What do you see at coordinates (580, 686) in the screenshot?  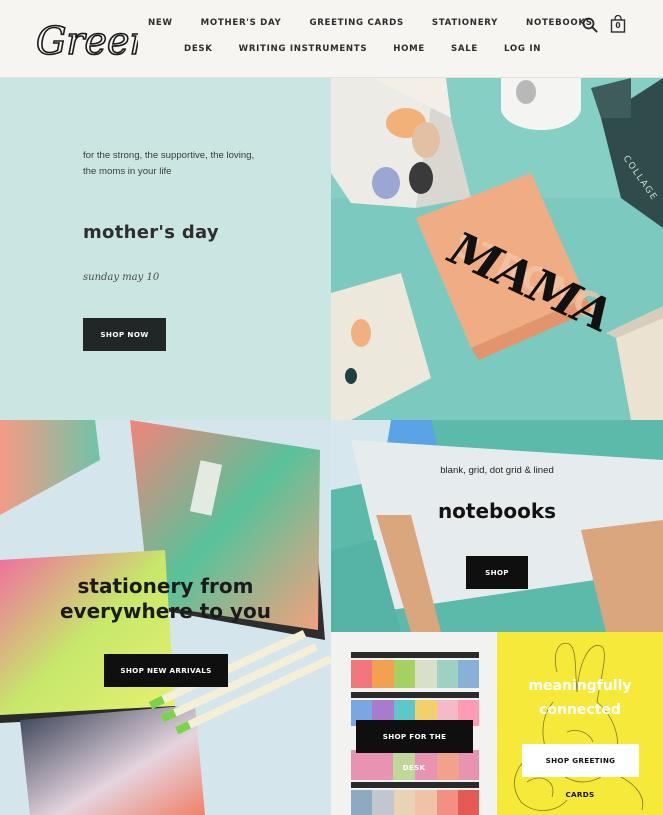 I see `greeting-cards-title-line-1: meaningfully` at bounding box center [580, 686].